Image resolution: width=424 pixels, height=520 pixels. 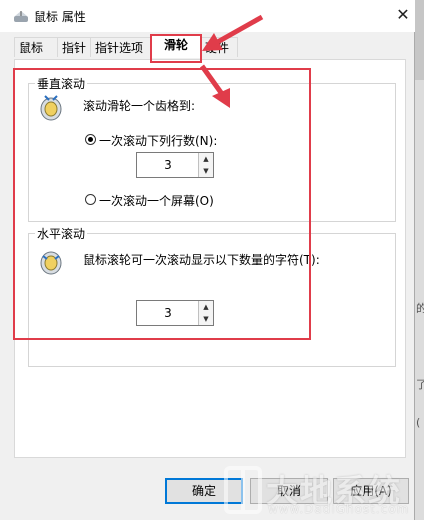 What do you see at coordinates (339, 509) in the screenshot?
I see `watermark-url: www.DadiGhost.com` at bounding box center [339, 509].